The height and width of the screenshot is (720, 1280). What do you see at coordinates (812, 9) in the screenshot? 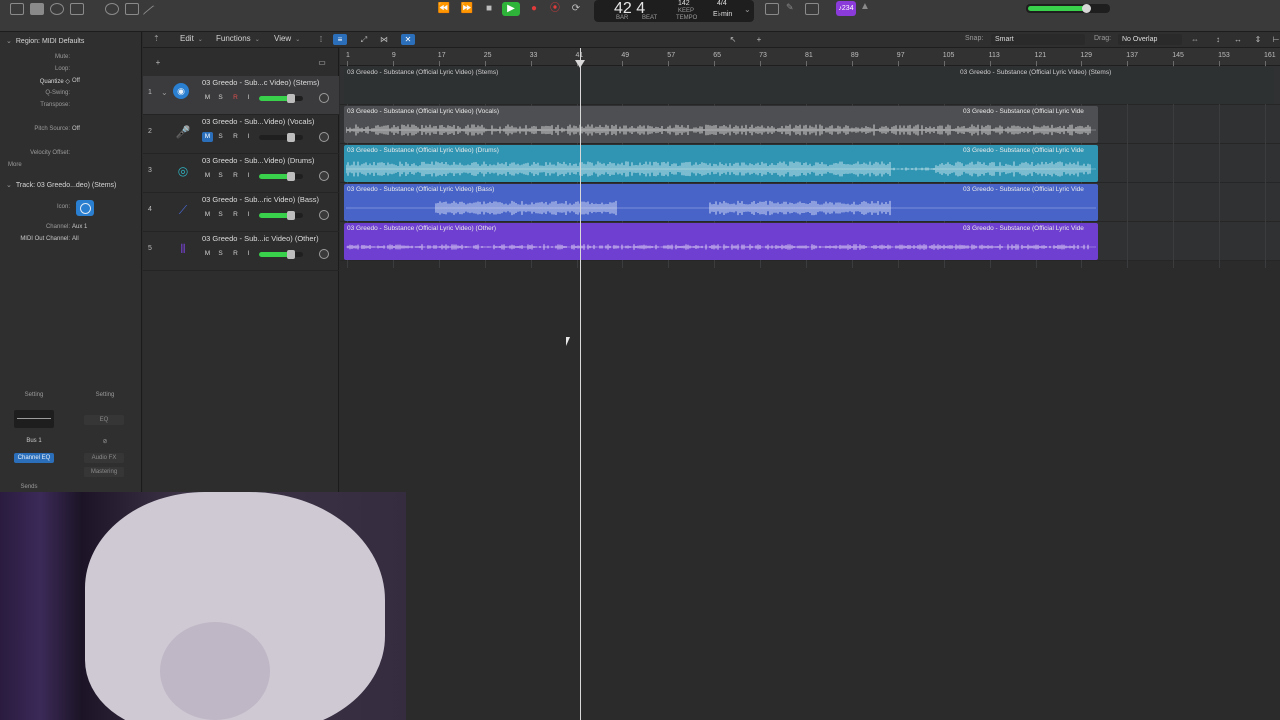
I see `note-pad-icon` at bounding box center [812, 9].